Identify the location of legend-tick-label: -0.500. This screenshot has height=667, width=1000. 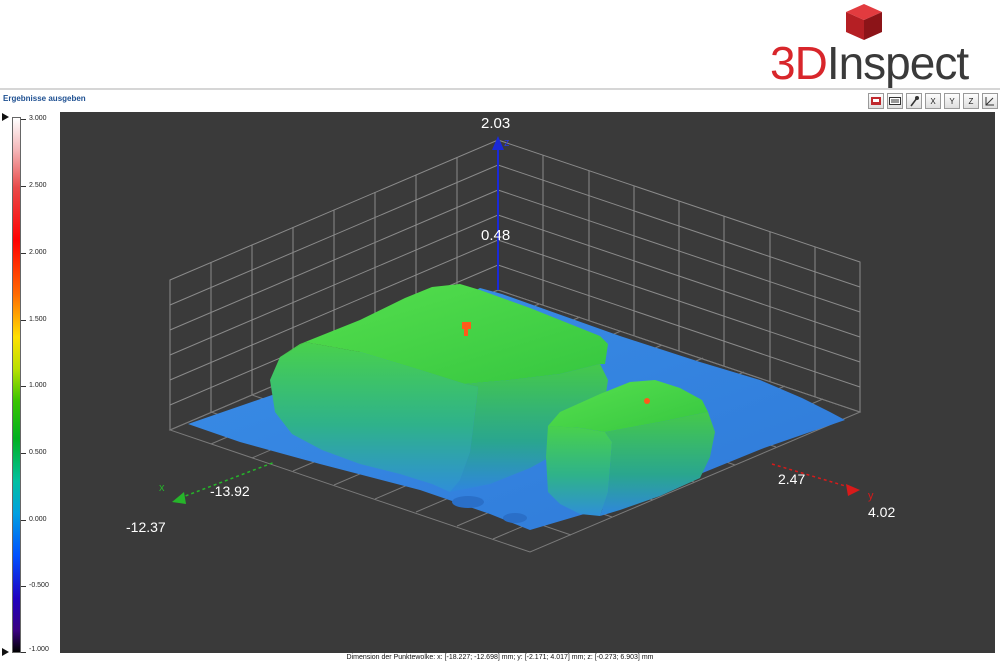
(39, 585).